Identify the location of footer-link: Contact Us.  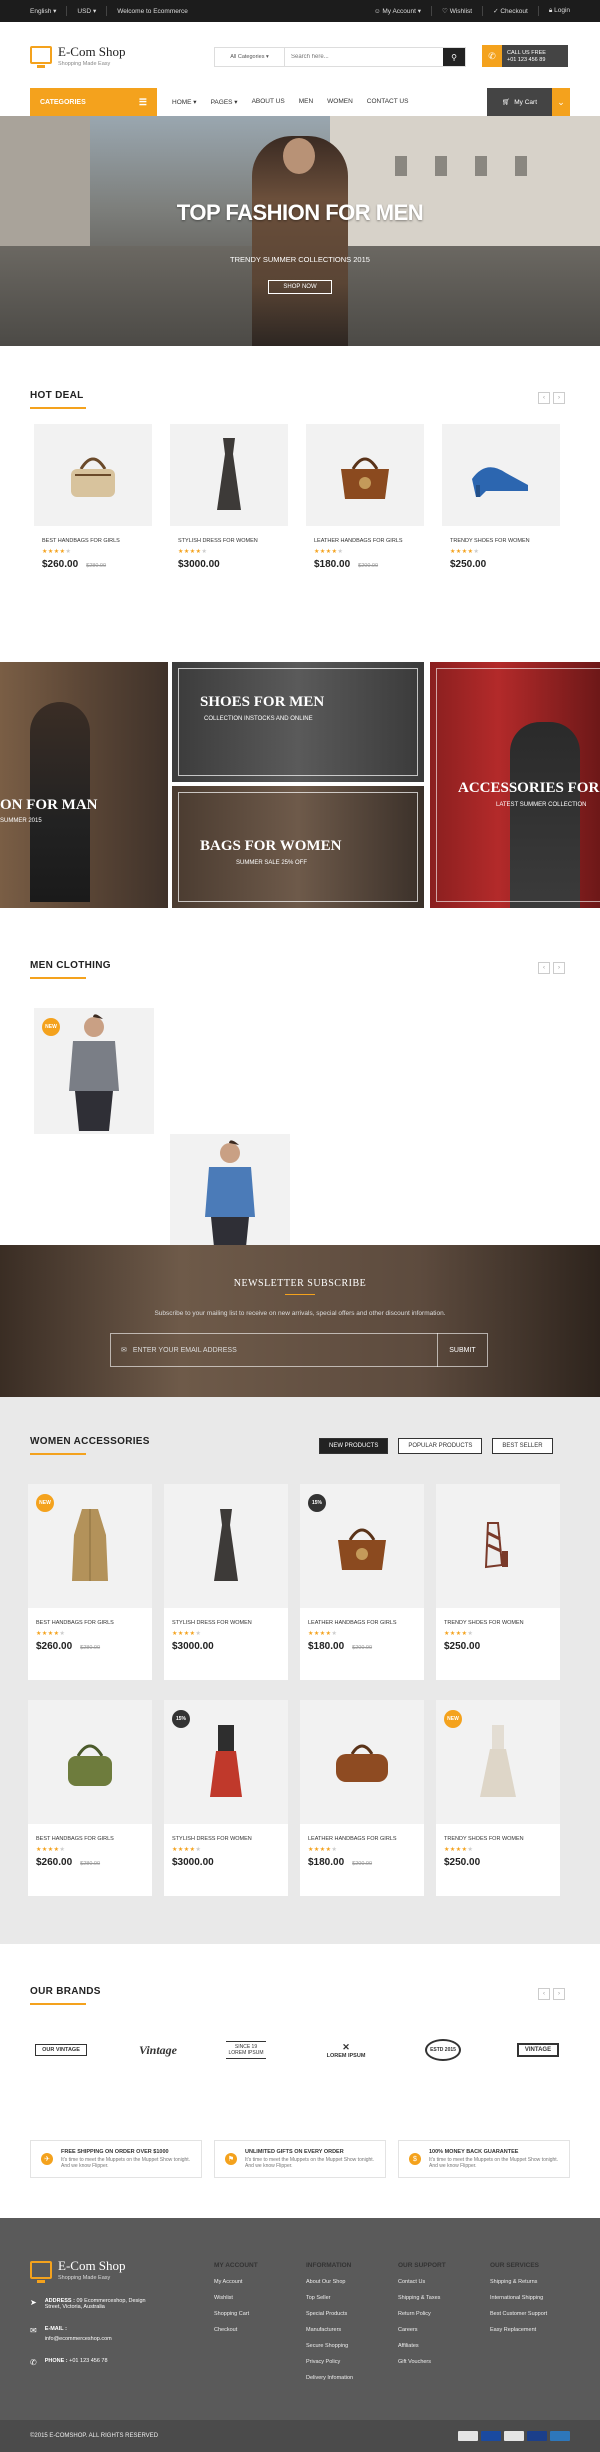
(422, 2282).